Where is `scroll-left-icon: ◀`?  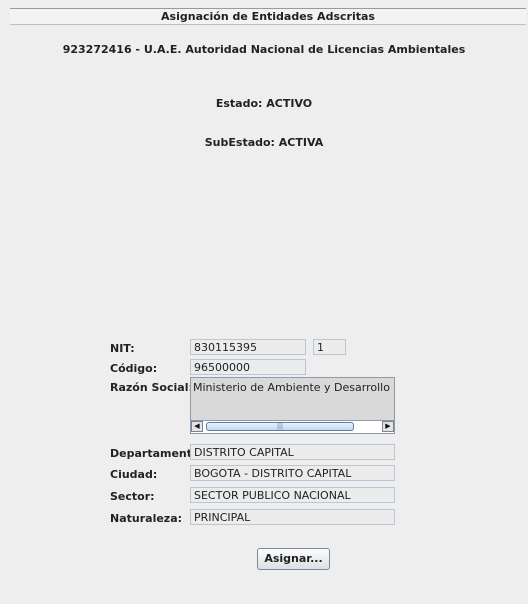
scroll-left-icon: ◀ is located at coordinates (197, 426).